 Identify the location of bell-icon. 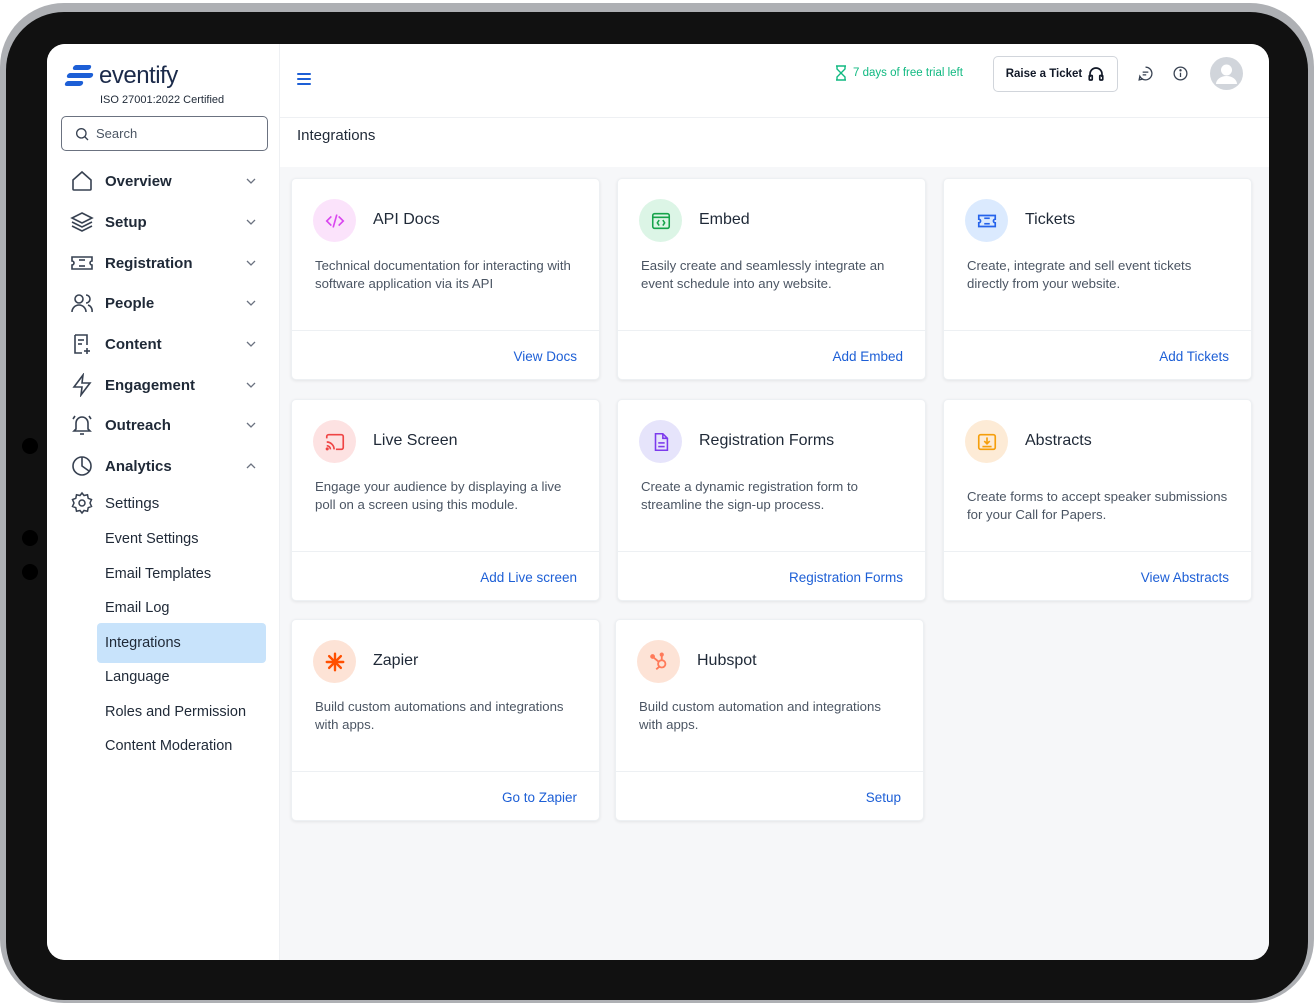
(82, 425).